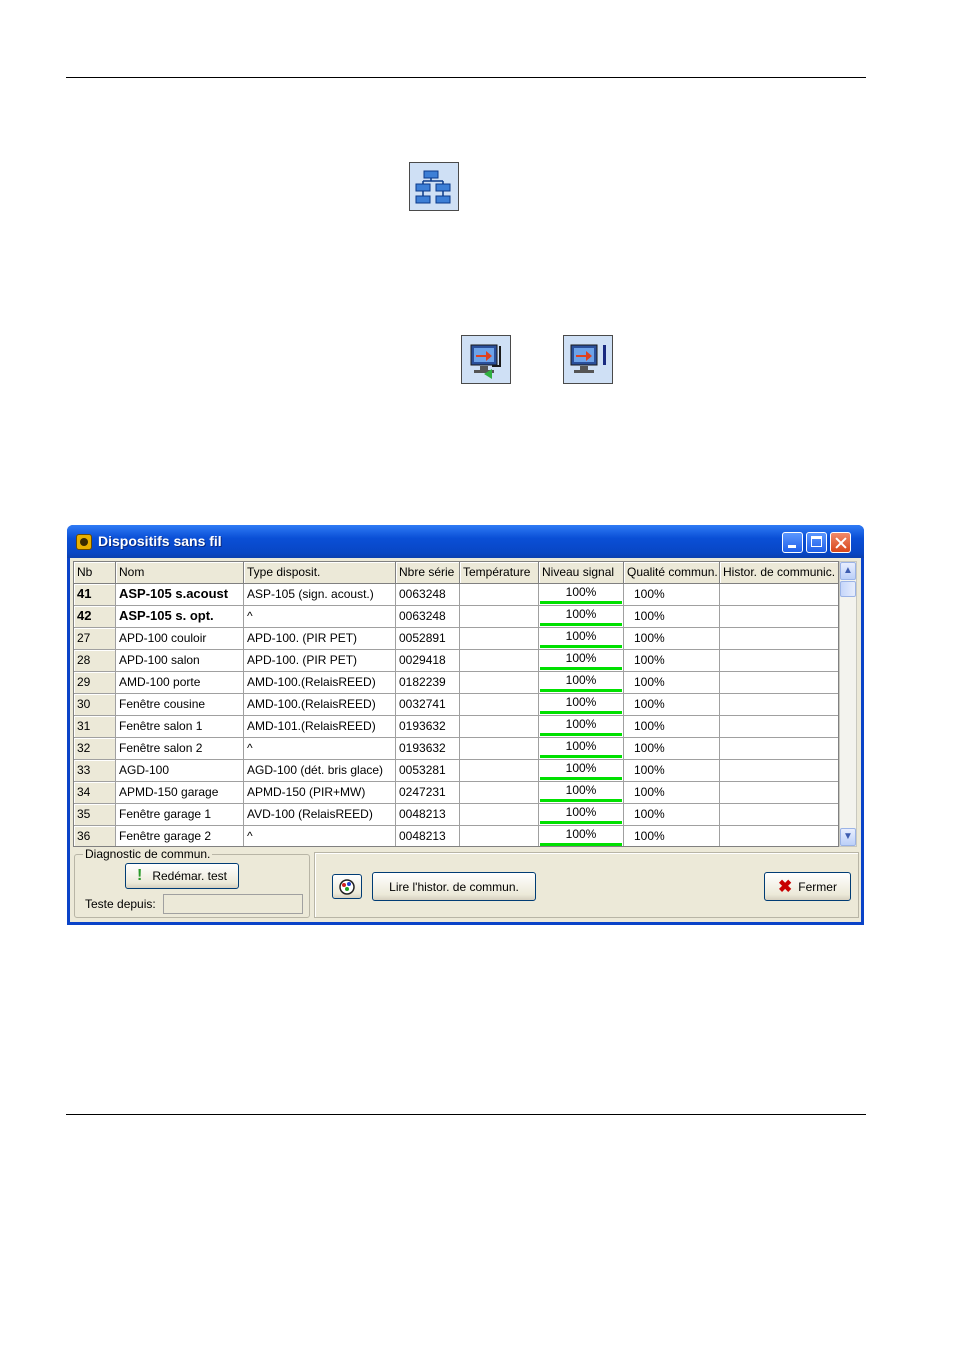 This screenshot has height=1350, width=955. Describe the element at coordinates (428, 705) in the screenshot. I see `cell-serie: 0032741` at that location.